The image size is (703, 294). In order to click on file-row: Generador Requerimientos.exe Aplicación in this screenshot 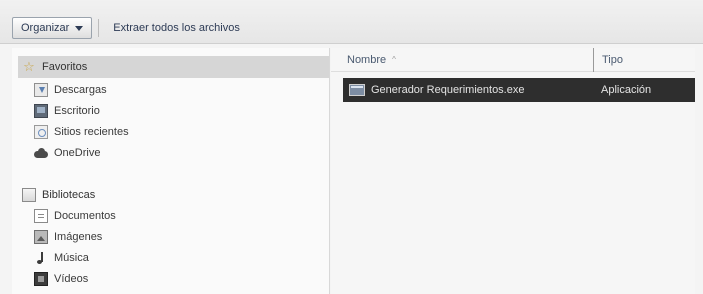, I will do `click(519, 90)`.